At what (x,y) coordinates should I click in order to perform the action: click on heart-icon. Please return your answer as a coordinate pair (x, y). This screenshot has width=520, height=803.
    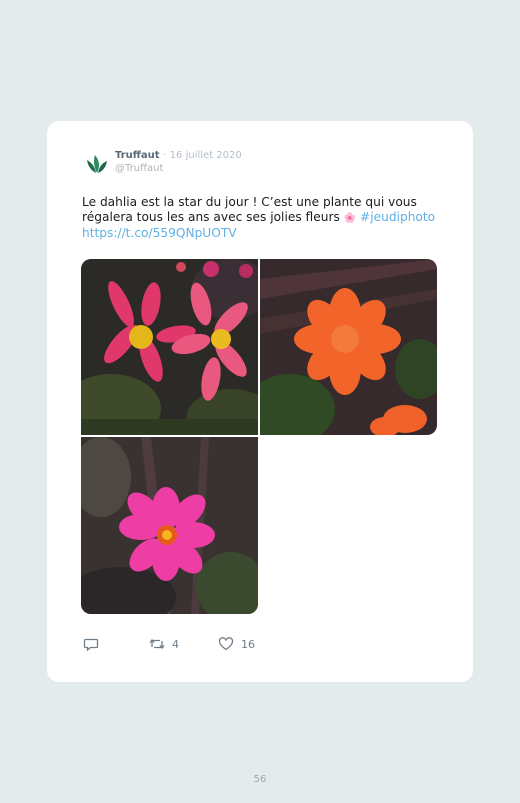
    Looking at the image, I should click on (226, 644).